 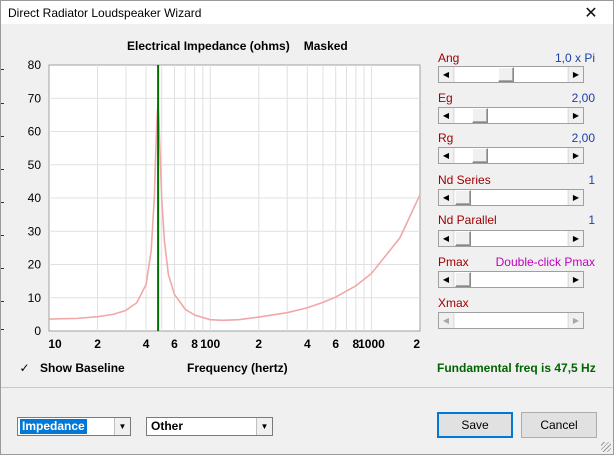 I want to click on param-value-ang: 1,0 x Pi, so click(x=574, y=58).